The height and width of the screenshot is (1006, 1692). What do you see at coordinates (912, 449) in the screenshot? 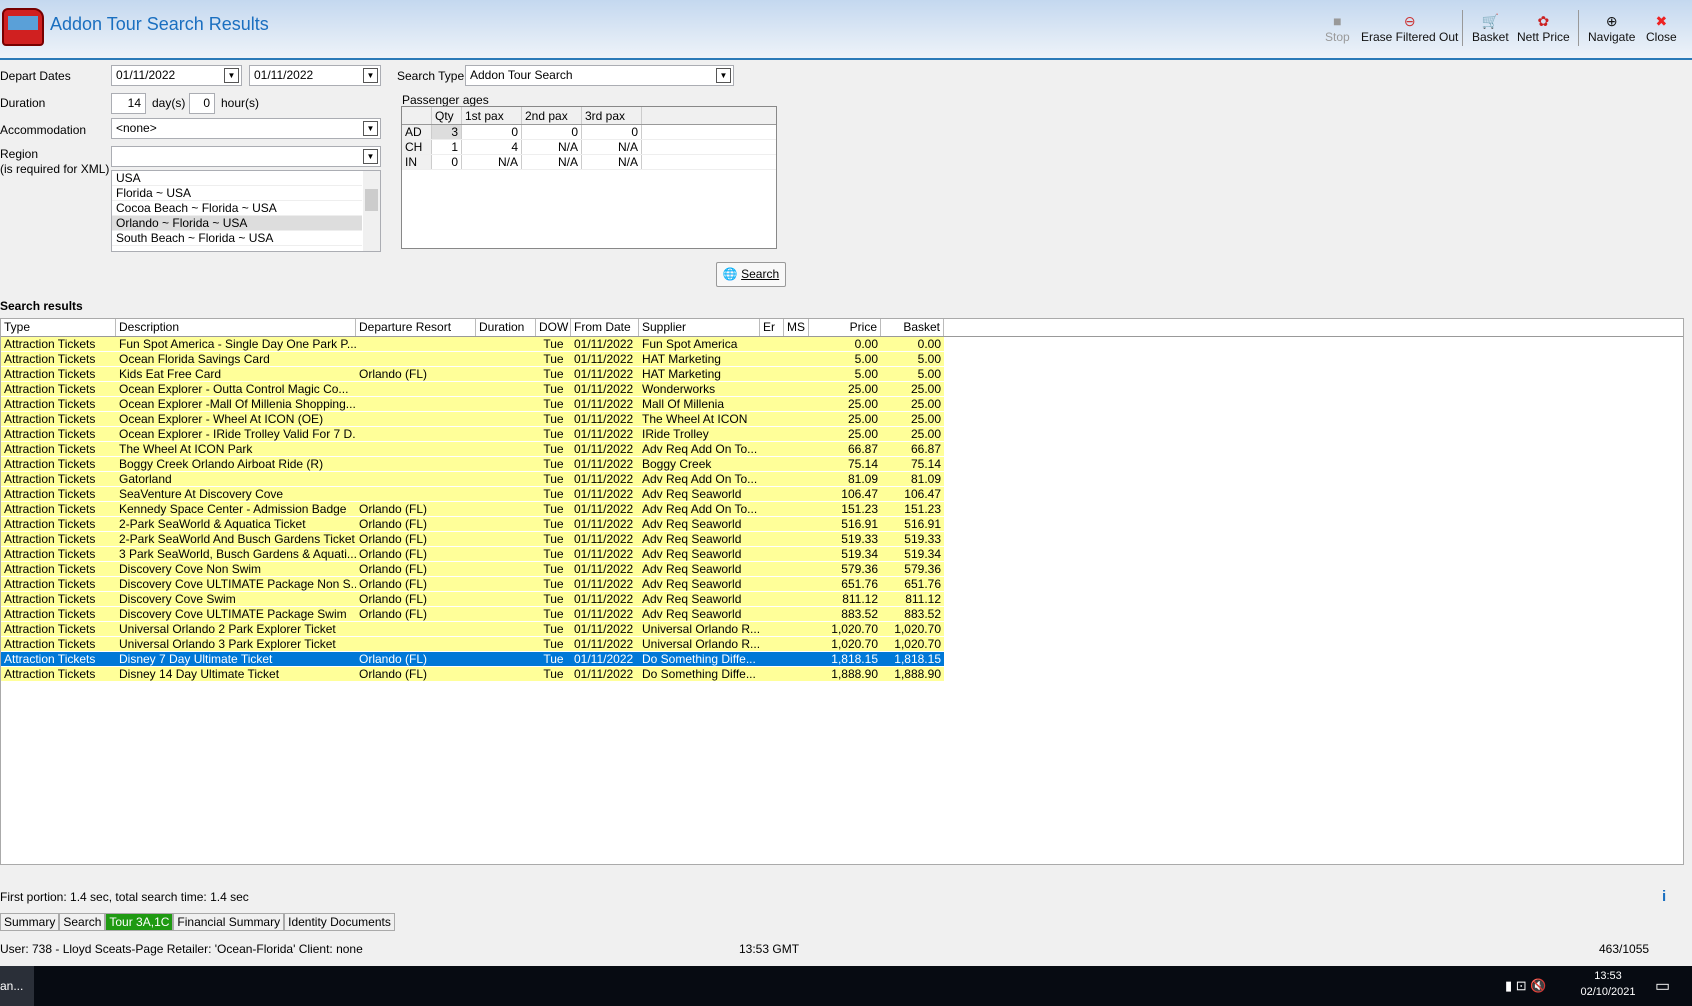
I see `table-cell: 66.87` at bounding box center [912, 449].